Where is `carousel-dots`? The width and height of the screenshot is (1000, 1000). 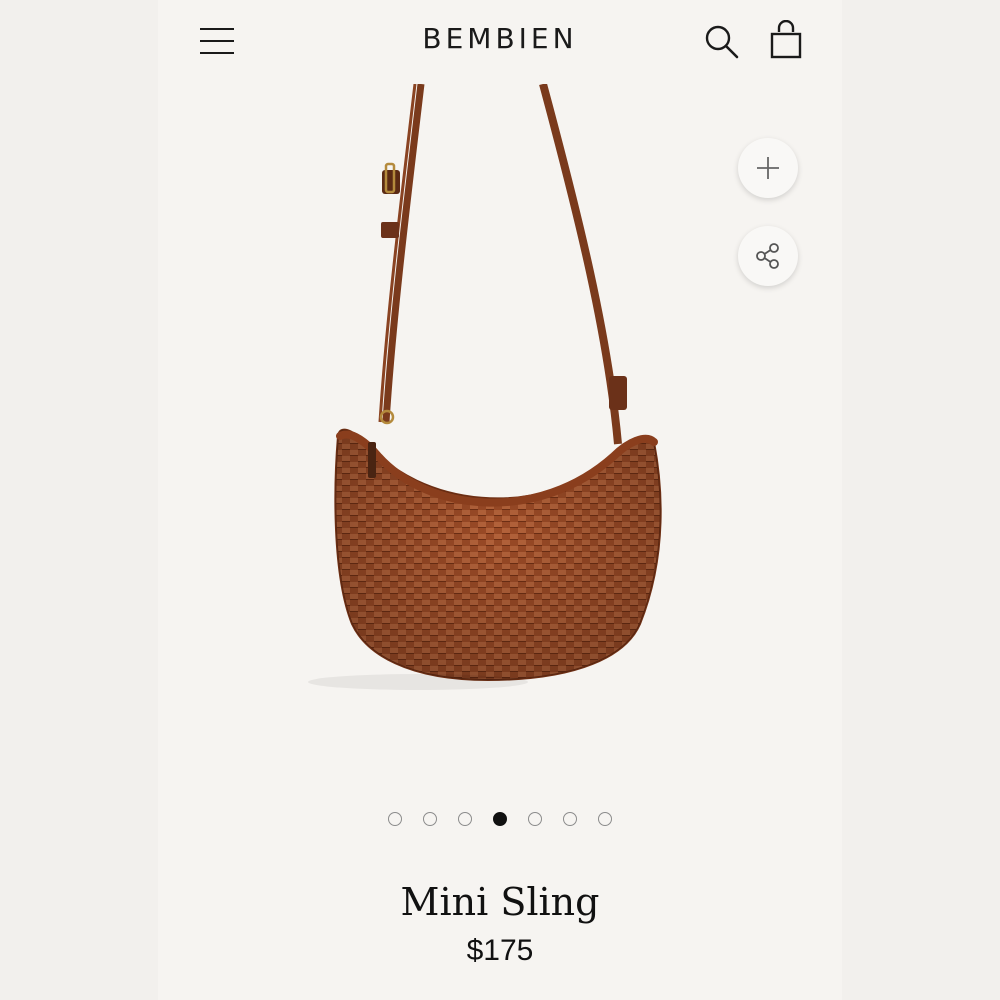 carousel-dots is located at coordinates (500, 819).